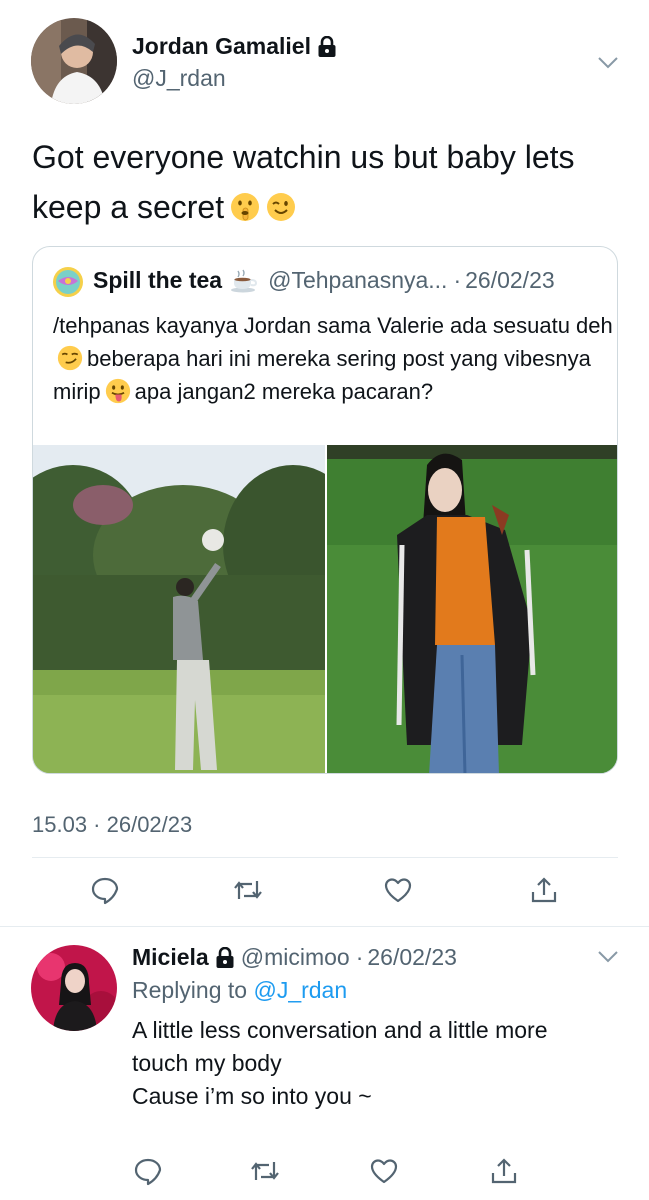 The height and width of the screenshot is (1200, 649). What do you see at coordinates (112, 825) in the screenshot?
I see `tweet-timestamp: 15.03 · 26/02/23` at bounding box center [112, 825].